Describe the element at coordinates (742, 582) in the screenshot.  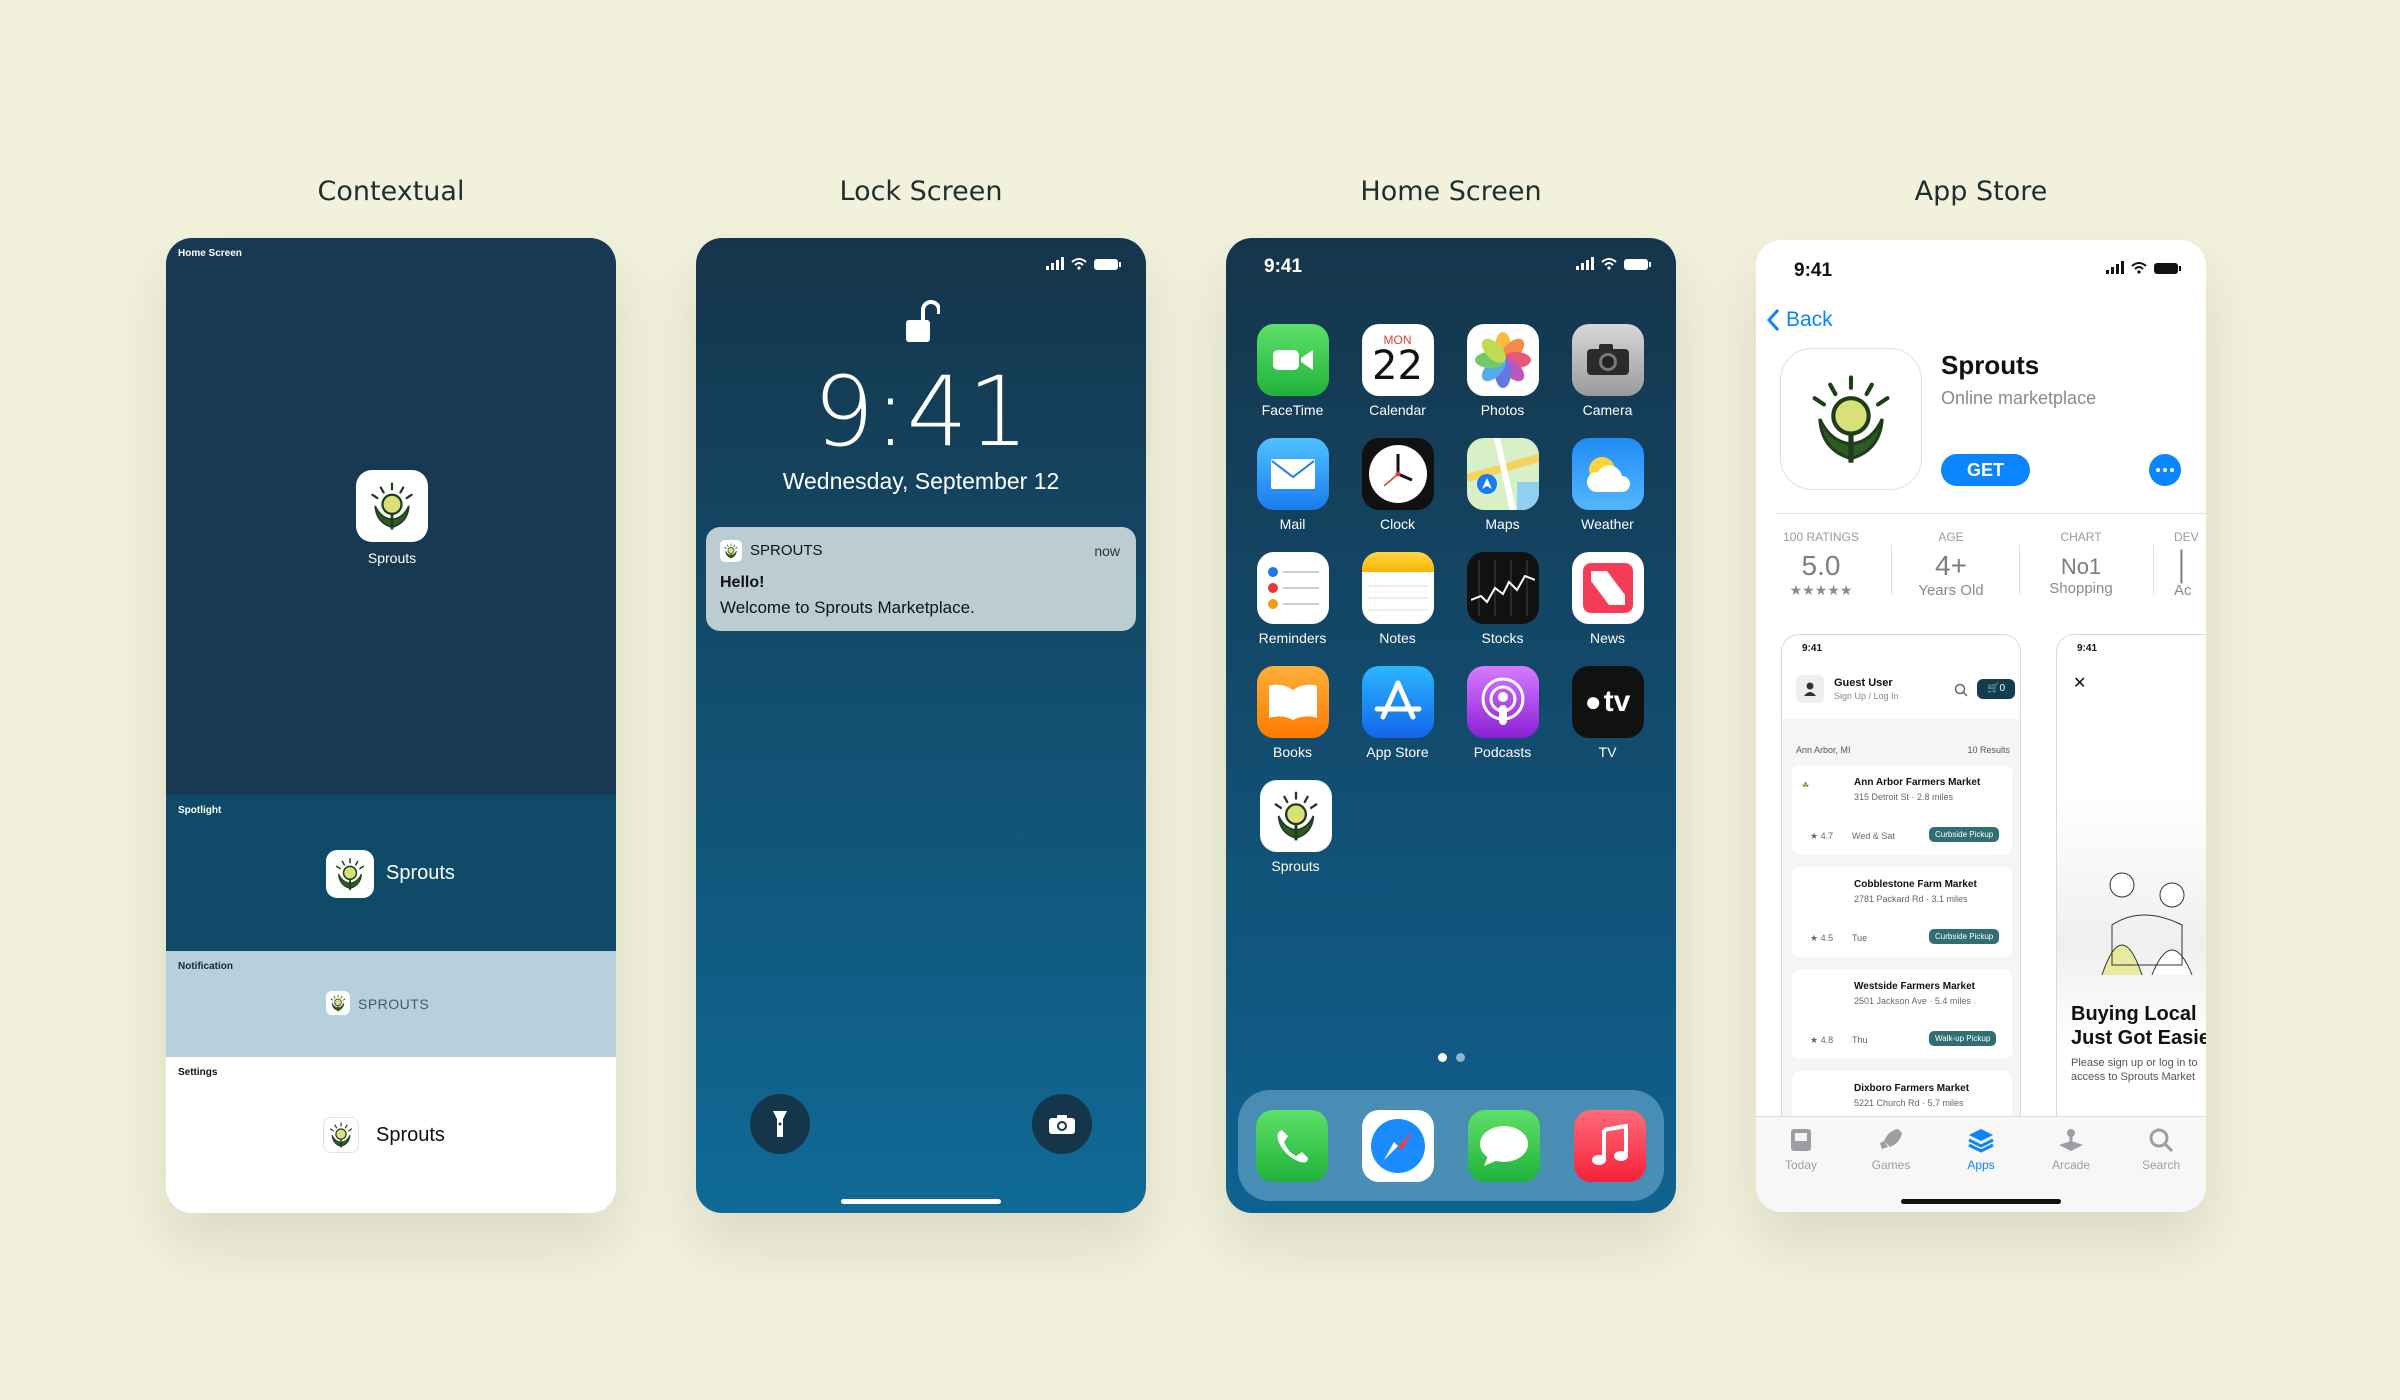
I see `notification-title: Hello!` at that location.